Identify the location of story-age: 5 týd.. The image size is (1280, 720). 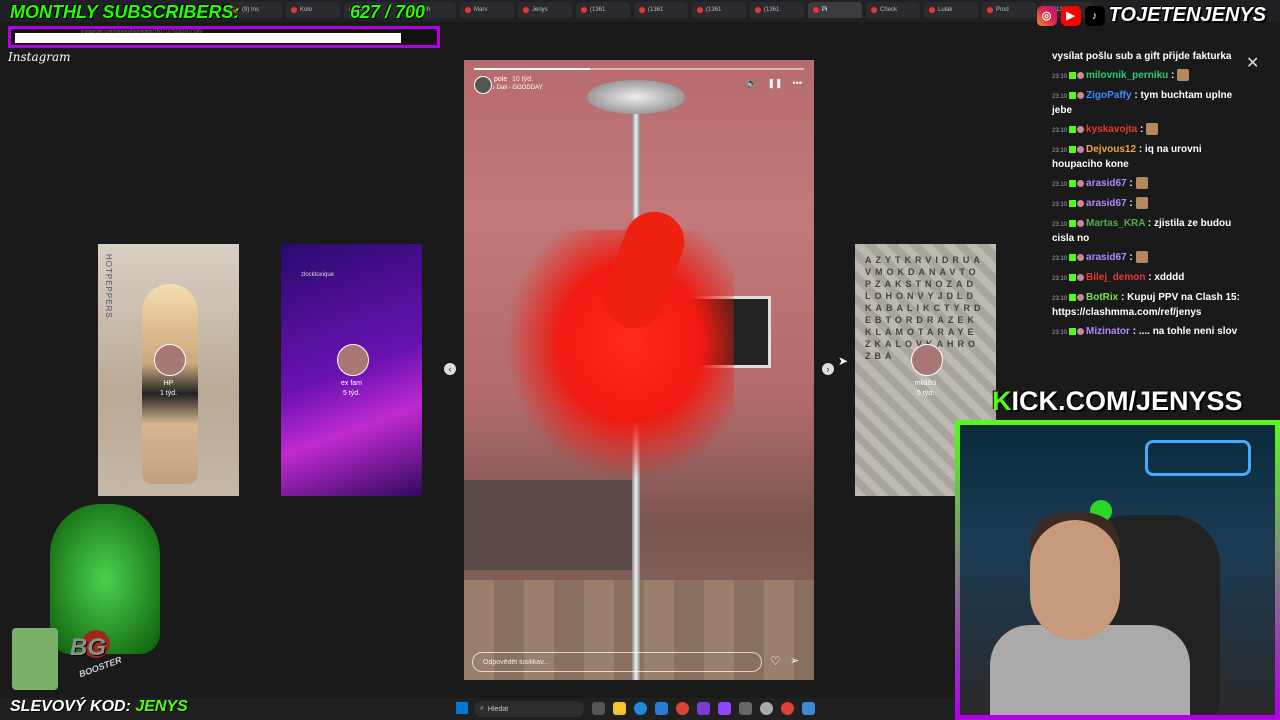
(925, 393).